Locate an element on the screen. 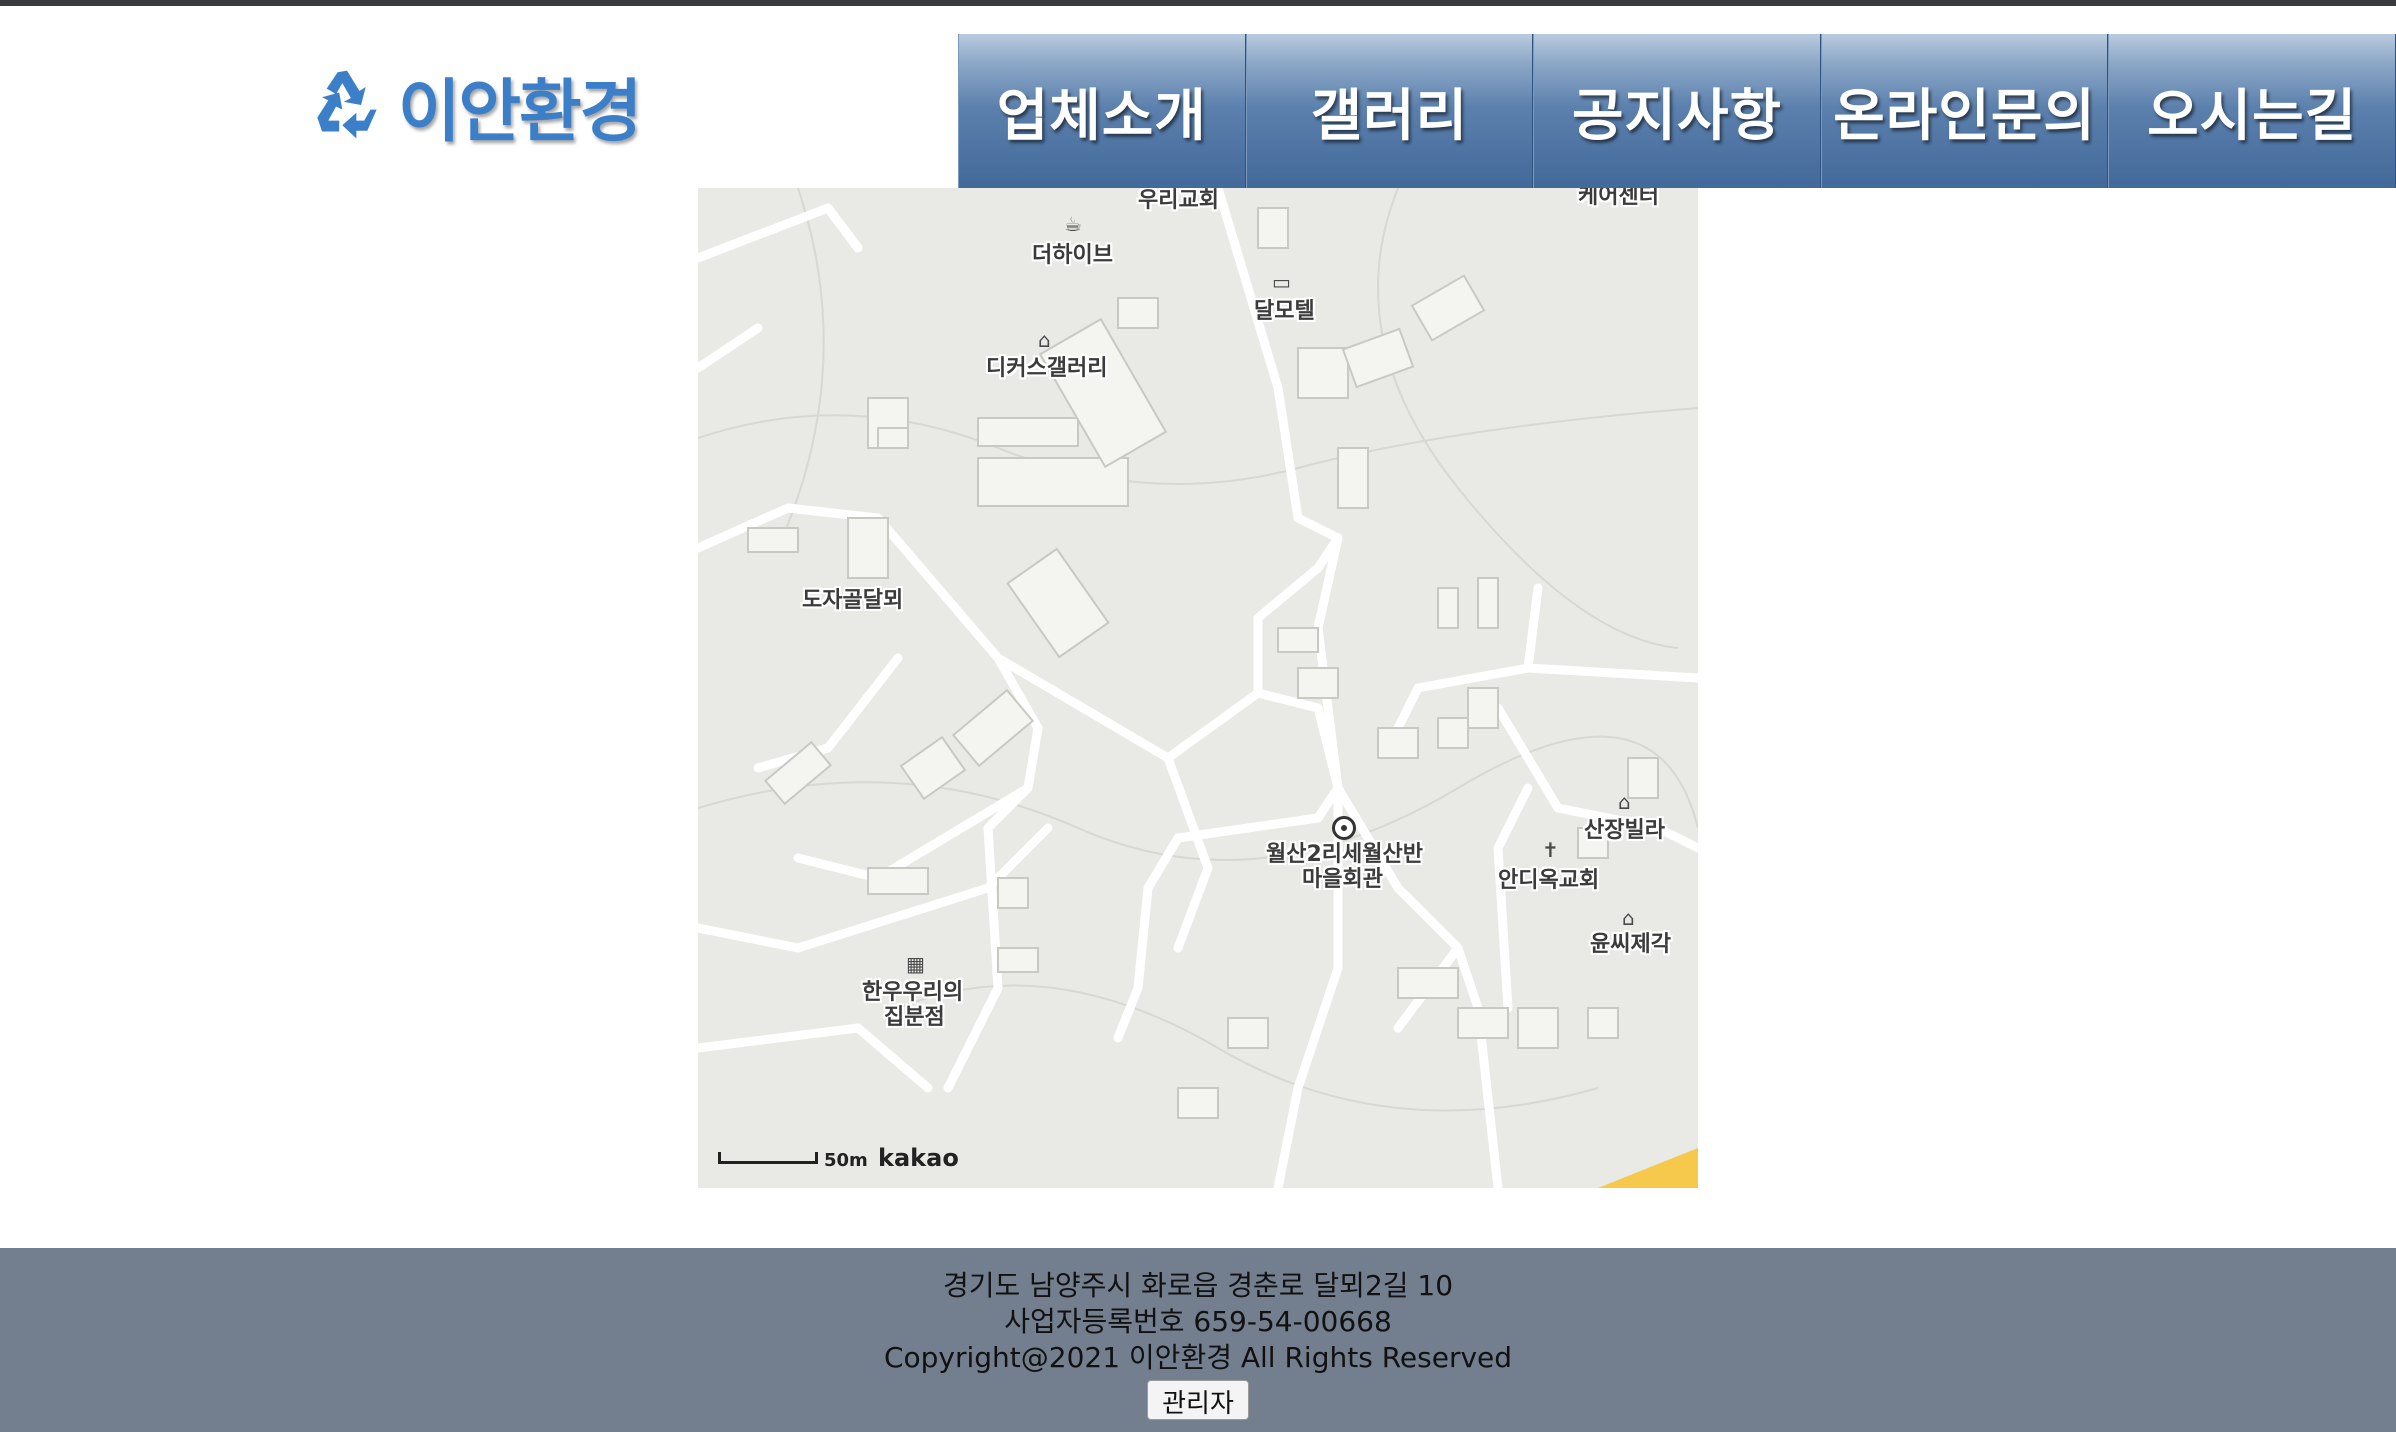 This screenshot has width=2396, height=1432. map-label-restaurant-1: 한우우리의 is located at coordinates (913, 992).